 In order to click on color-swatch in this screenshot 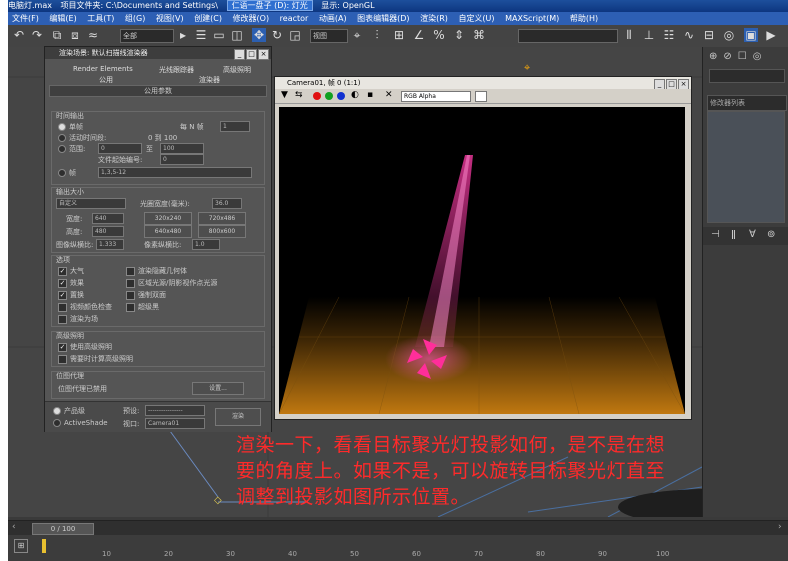, I will do `click(481, 96)`.